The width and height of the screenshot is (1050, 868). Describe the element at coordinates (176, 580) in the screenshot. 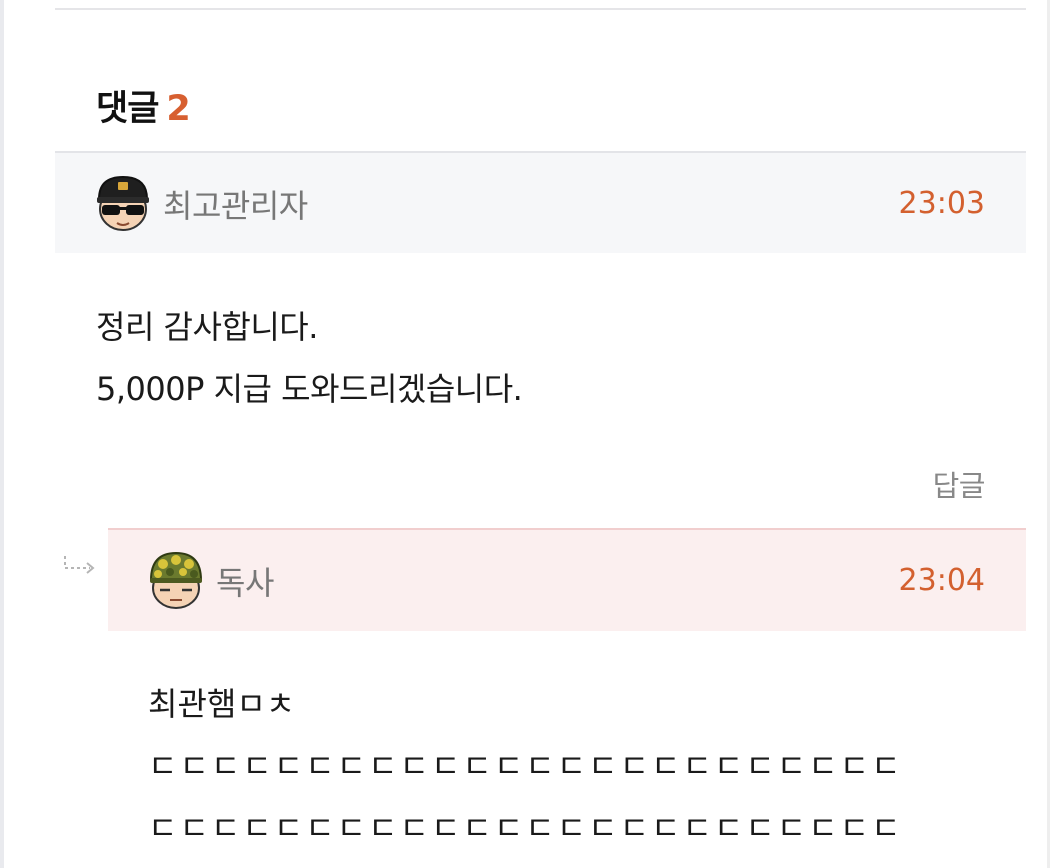

I see `soldier-camo-helmet-icon` at that location.